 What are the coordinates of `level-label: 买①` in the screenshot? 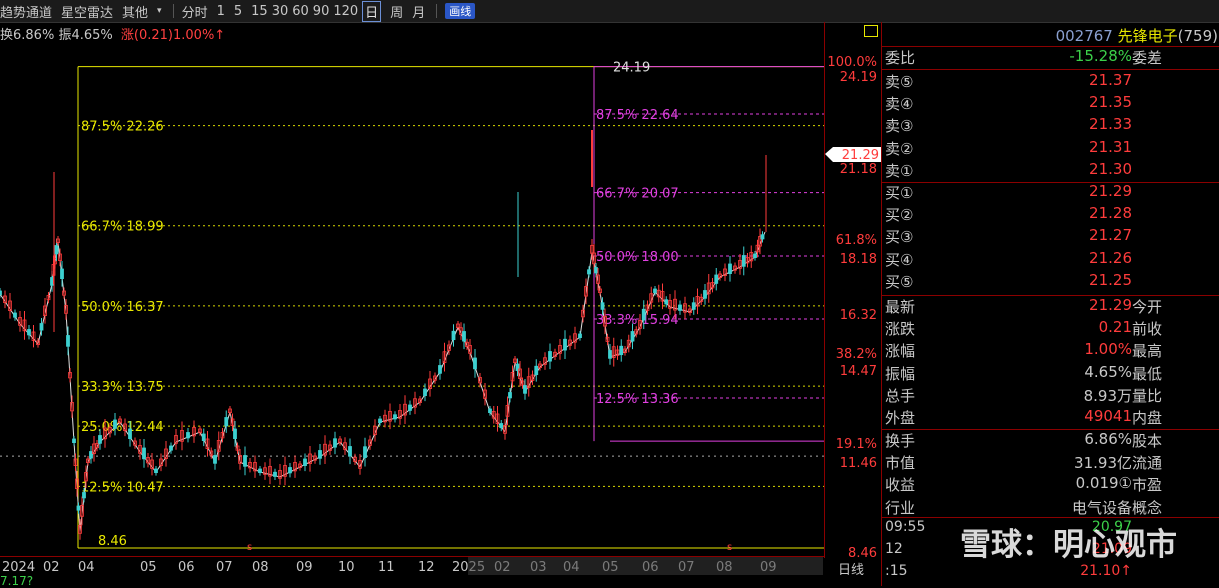 It's located at (899, 193).